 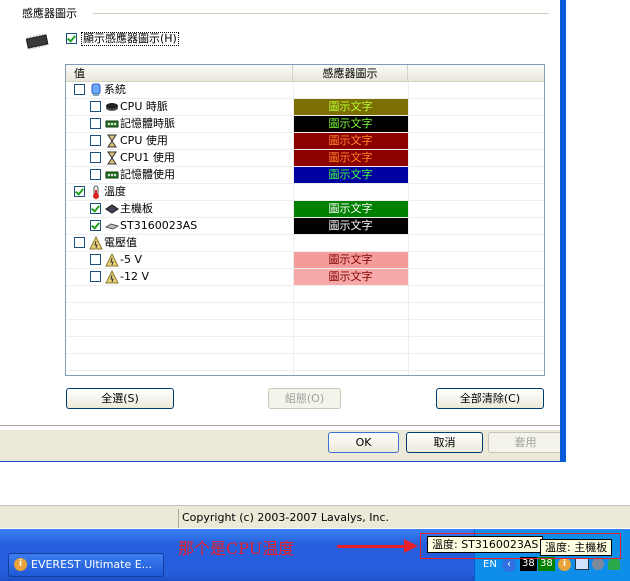 I want to click on column-header-empty, so click(x=476, y=73).